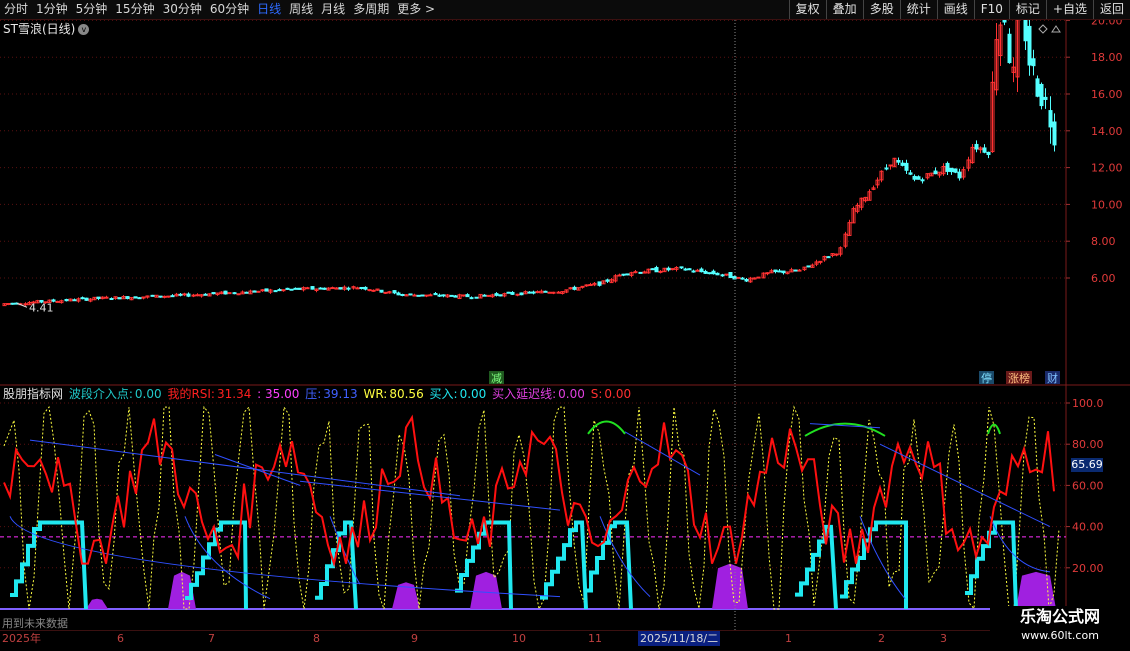  I want to click on add-watchlist-button: +自选, so click(1069, 9).